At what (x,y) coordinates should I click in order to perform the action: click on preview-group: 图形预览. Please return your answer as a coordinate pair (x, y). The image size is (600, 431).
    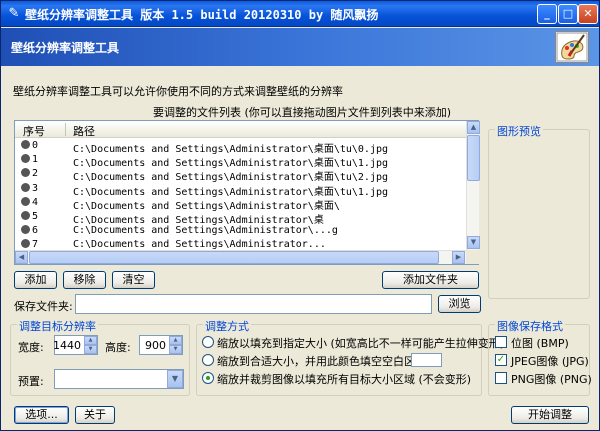
    Looking at the image, I should click on (539, 211).